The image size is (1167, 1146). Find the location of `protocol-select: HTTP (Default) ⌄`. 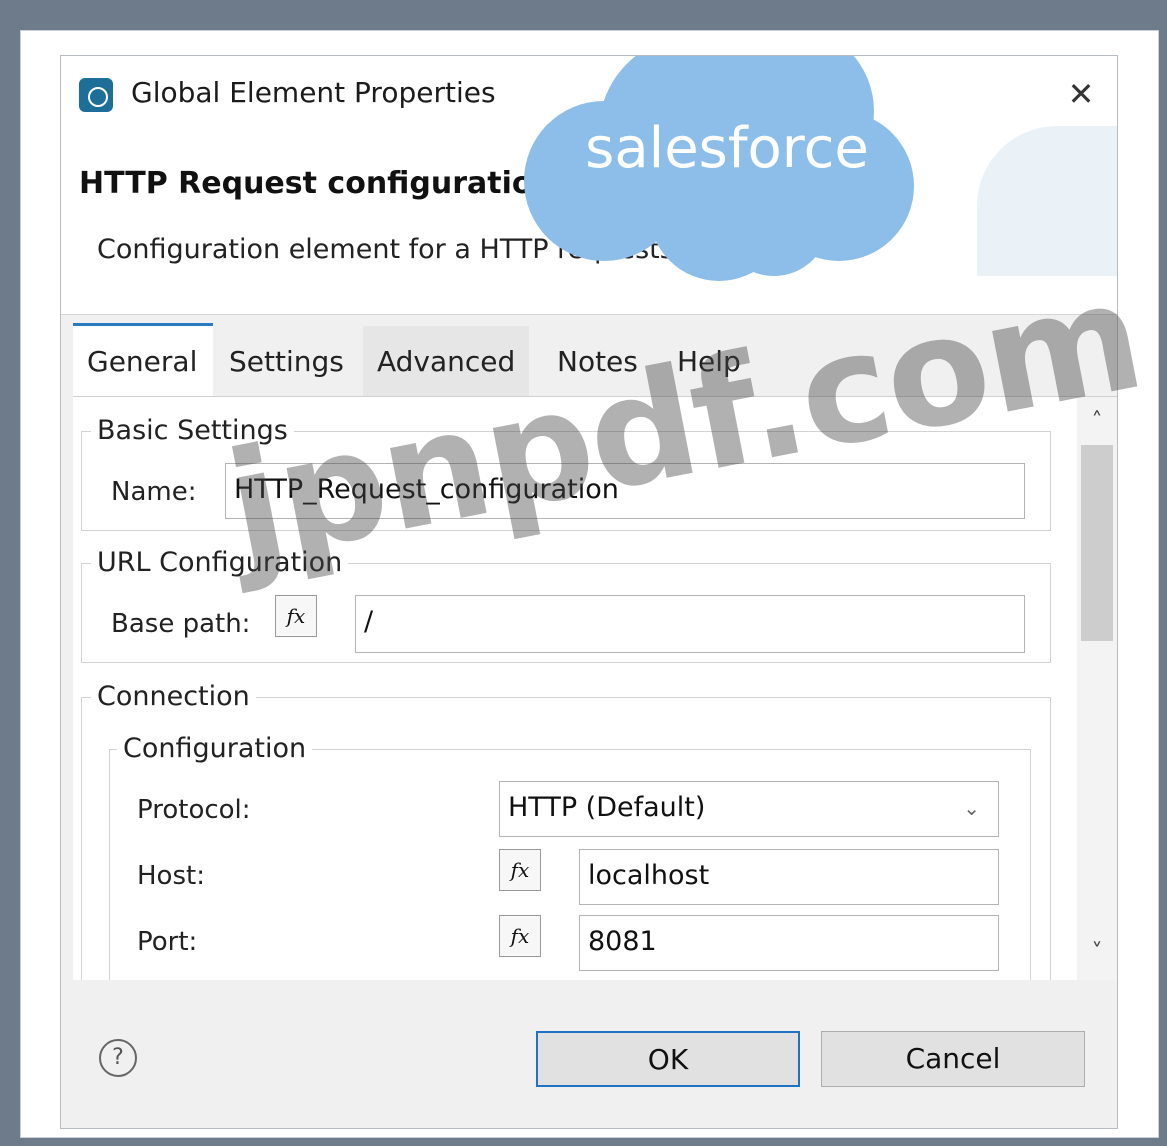

protocol-select: HTTP (Default) ⌄ is located at coordinates (749, 809).